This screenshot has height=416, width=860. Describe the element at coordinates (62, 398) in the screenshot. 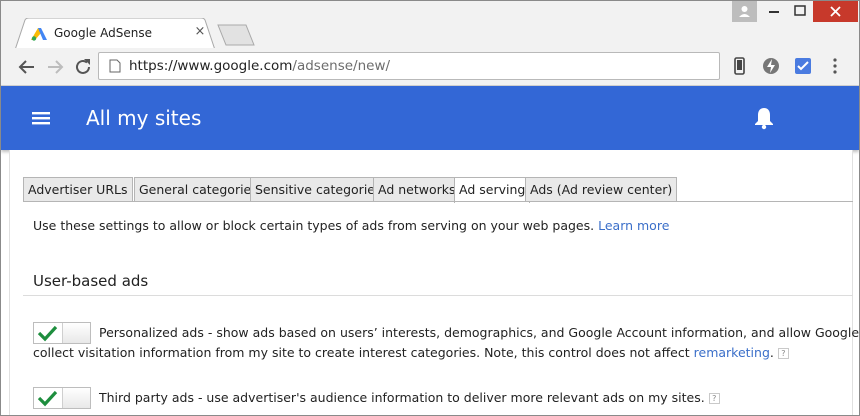

I see `third-party-ads-toggle` at that location.